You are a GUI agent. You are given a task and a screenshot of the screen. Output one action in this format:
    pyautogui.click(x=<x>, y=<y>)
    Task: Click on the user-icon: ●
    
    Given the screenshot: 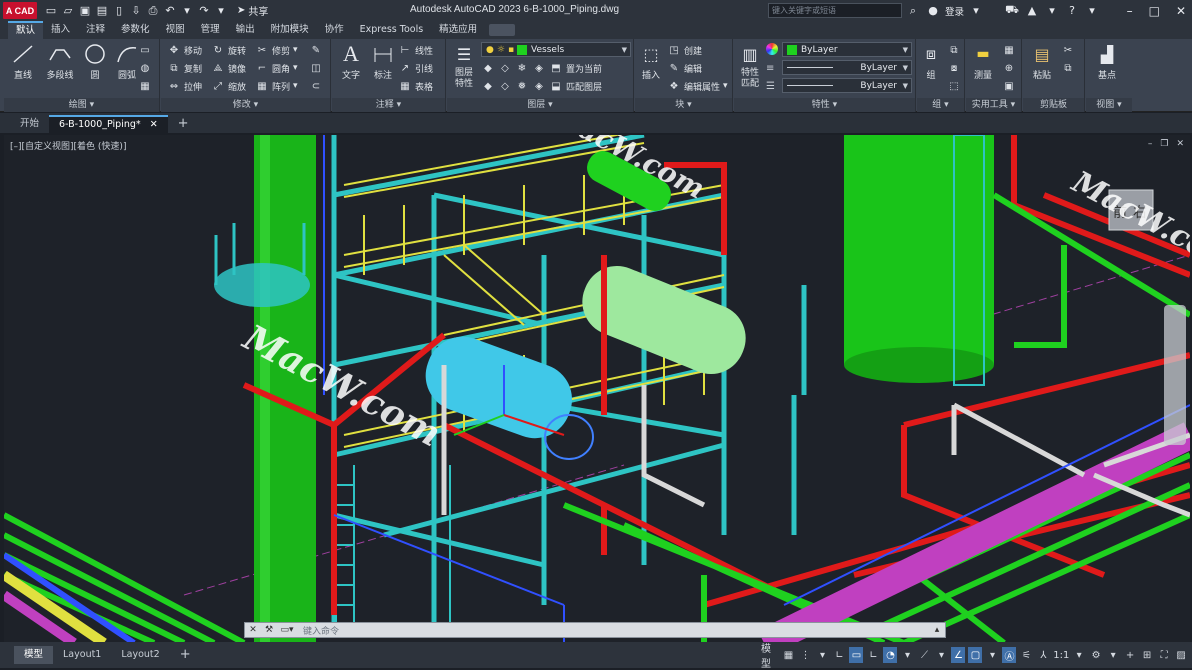 What is the action you would take?
    pyautogui.click(x=933, y=11)
    